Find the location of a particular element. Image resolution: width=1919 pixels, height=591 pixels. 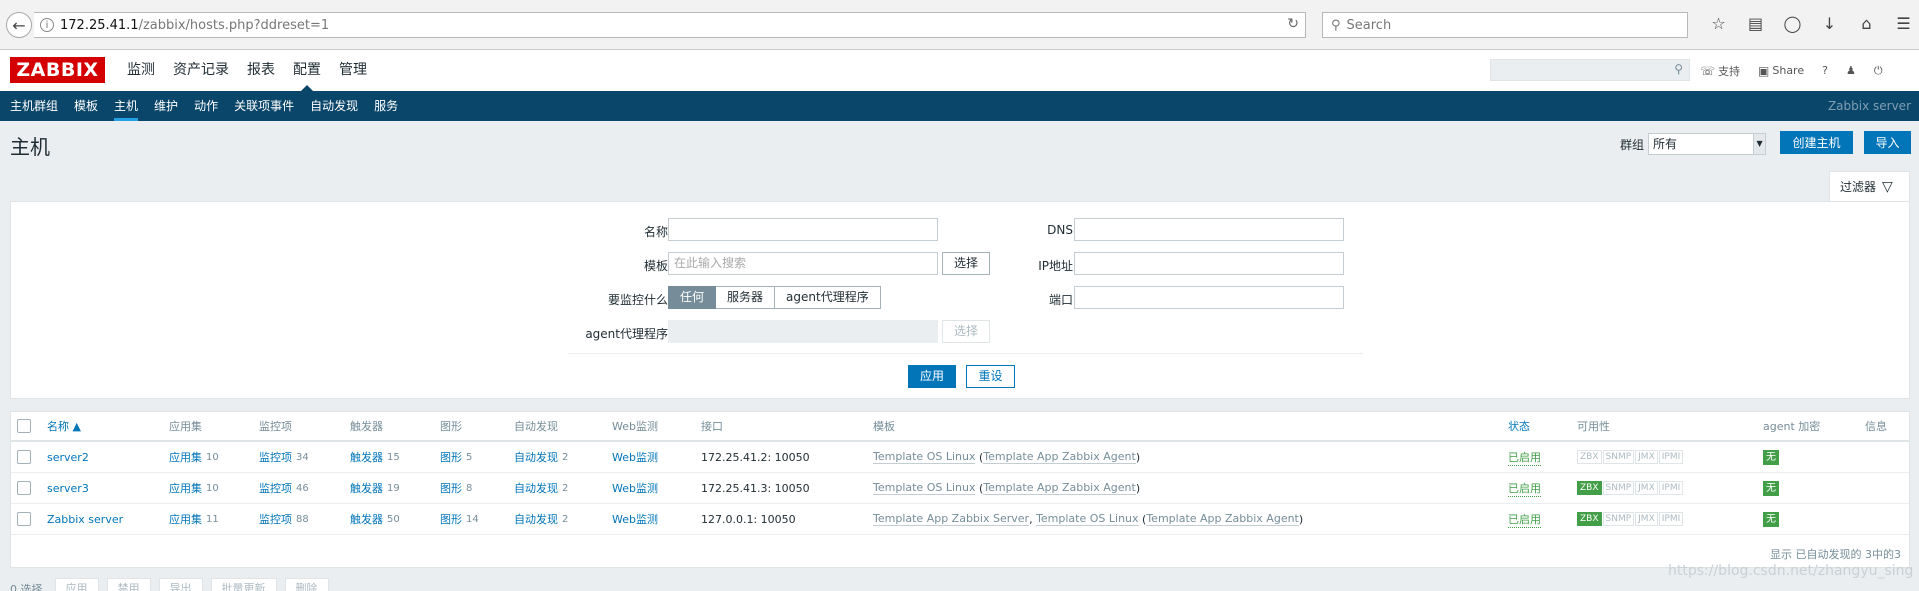

monitored-proxy-option: agent代理程序 is located at coordinates (828, 297).